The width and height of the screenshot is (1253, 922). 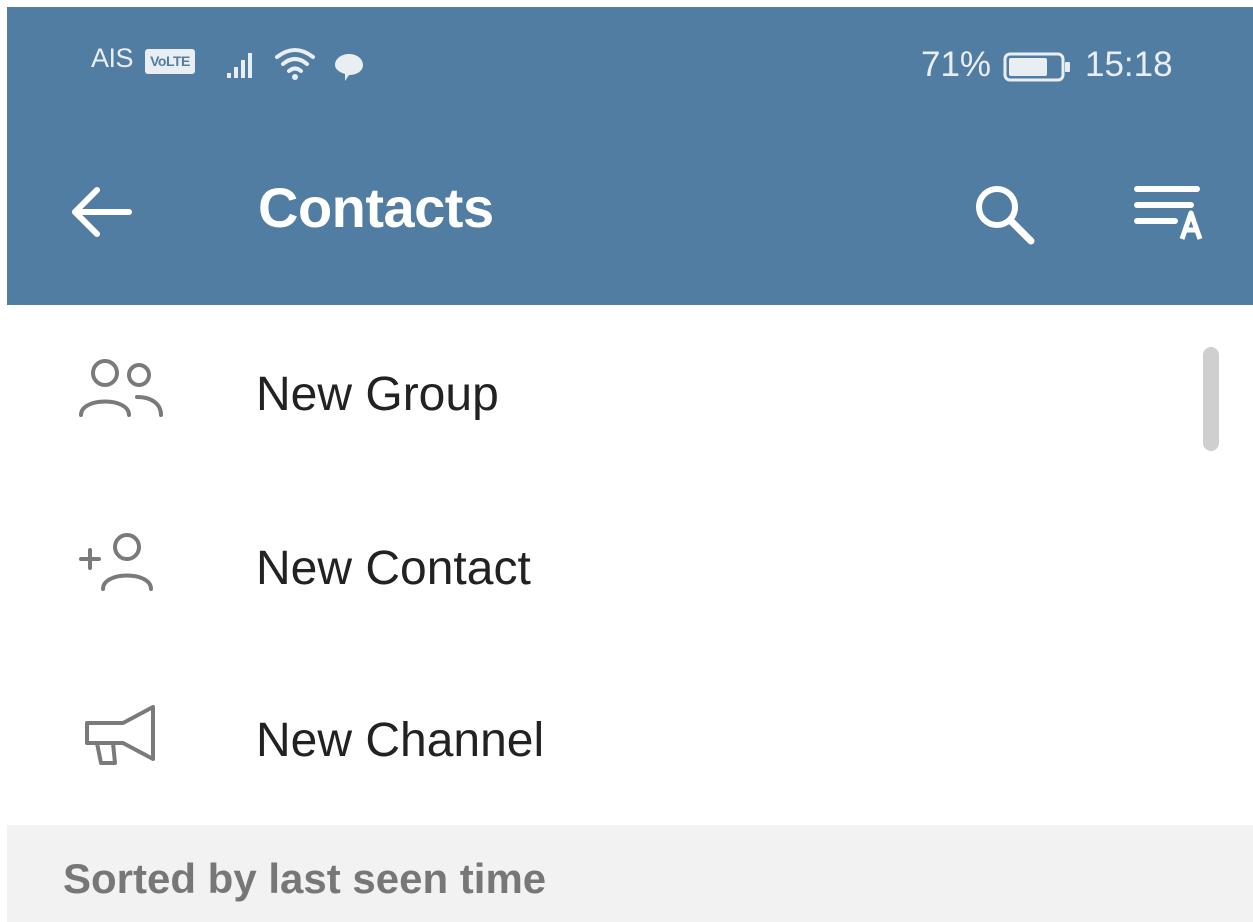 I want to click on sort-alphabet-icon, so click(x=1168, y=213).